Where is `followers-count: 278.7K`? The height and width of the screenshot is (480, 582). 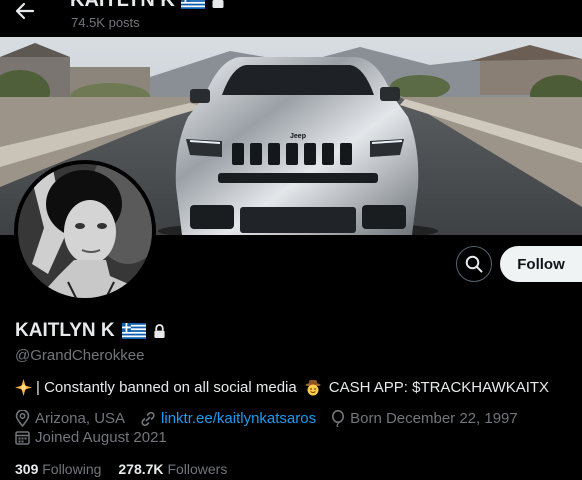 followers-count: 278.7K is located at coordinates (141, 469).